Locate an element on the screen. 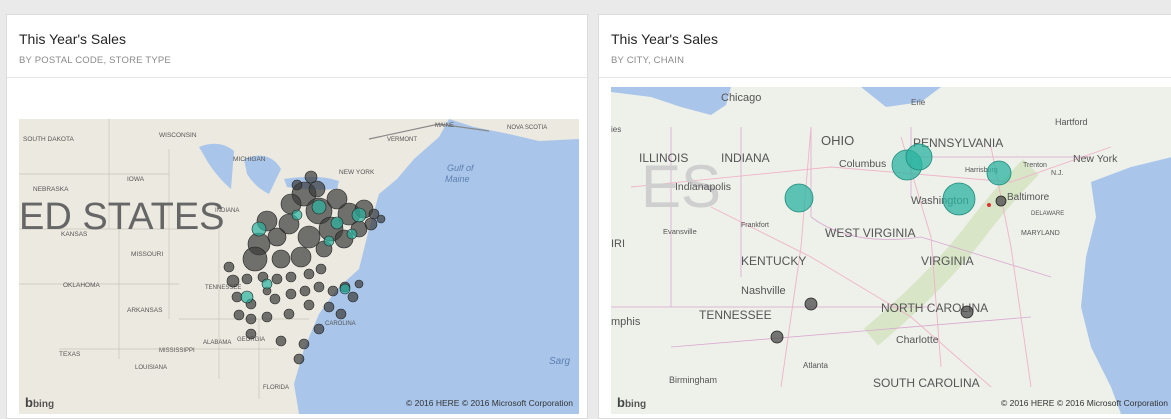  label-florida: FLORIDA is located at coordinates (276, 388).